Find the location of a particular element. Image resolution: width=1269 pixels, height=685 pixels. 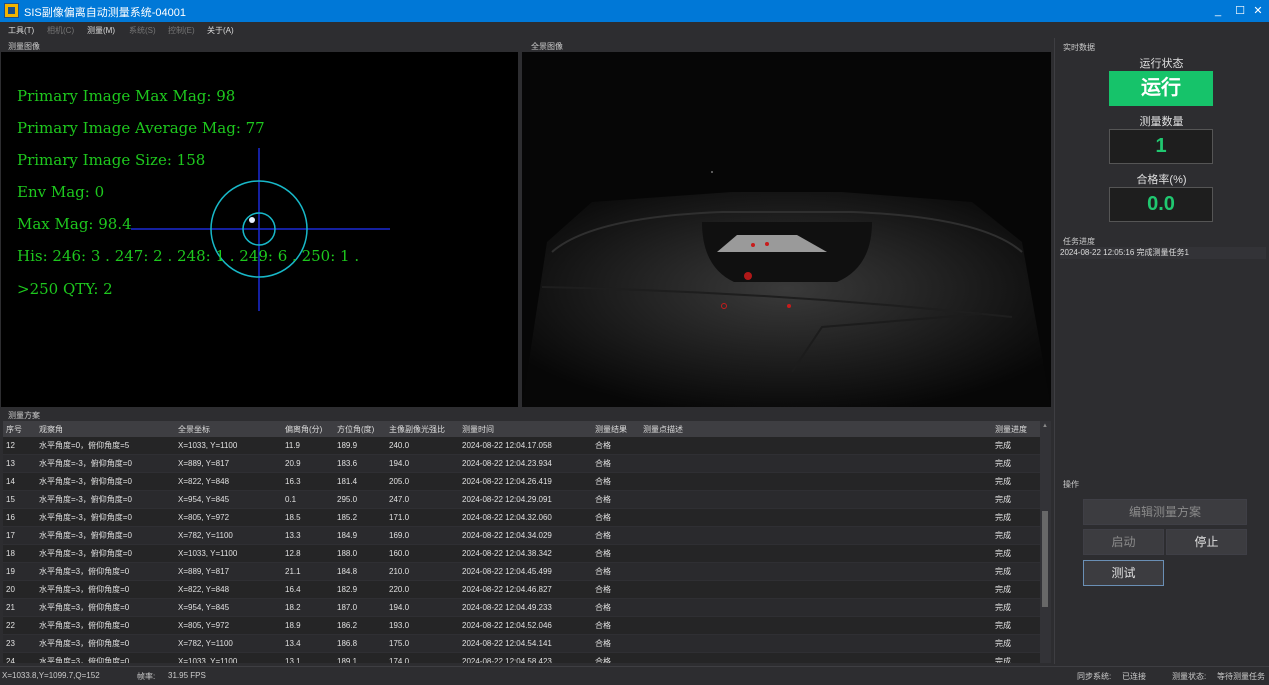

menu-about: 关于(A) is located at coordinates (220, 30).